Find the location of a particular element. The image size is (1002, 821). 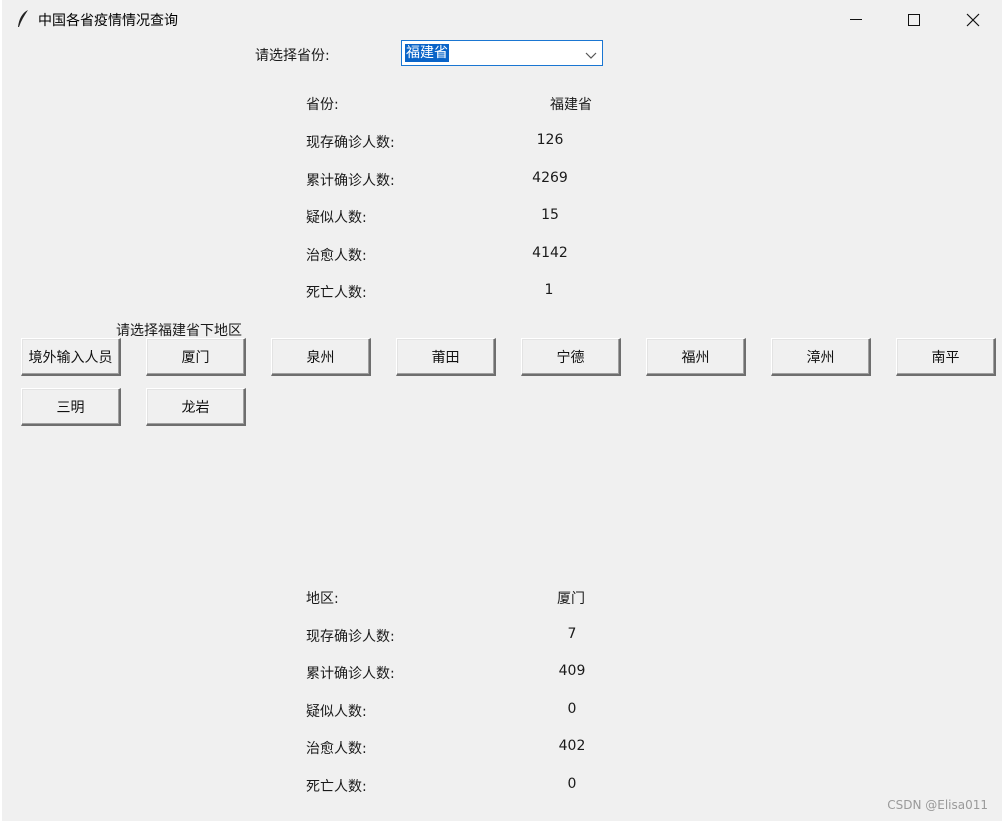

region-button-sanming: 三明 is located at coordinates (71, 407).